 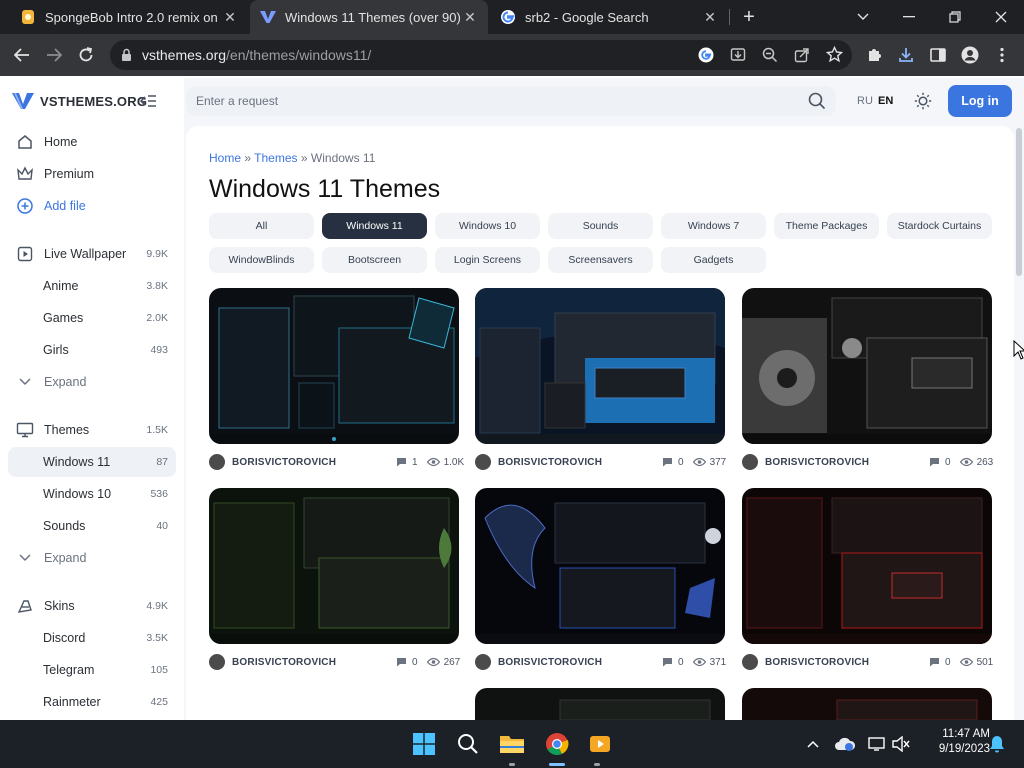 What do you see at coordinates (826, 226) in the screenshot?
I see `filter-chip-theme-packages: Theme Packages` at bounding box center [826, 226].